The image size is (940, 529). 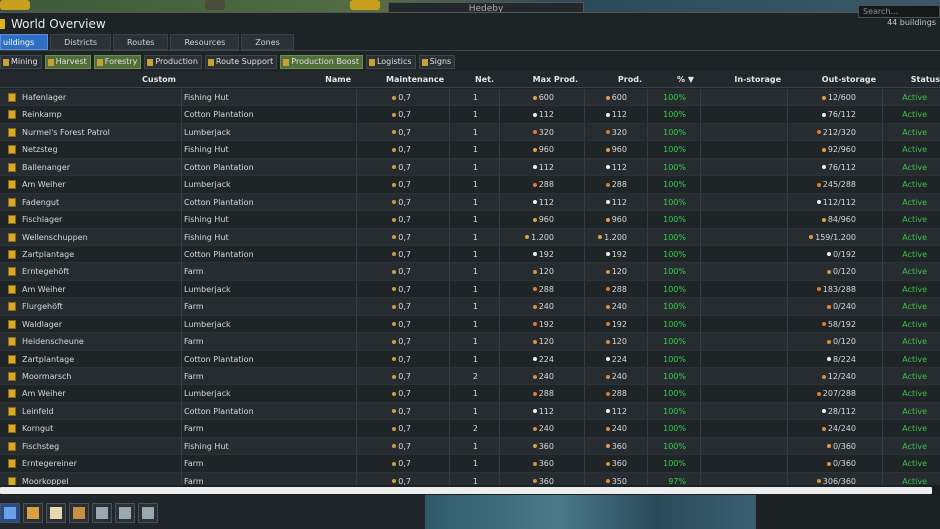 What do you see at coordinates (267, 42) in the screenshot?
I see `tab-zones: Zones` at bounding box center [267, 42].